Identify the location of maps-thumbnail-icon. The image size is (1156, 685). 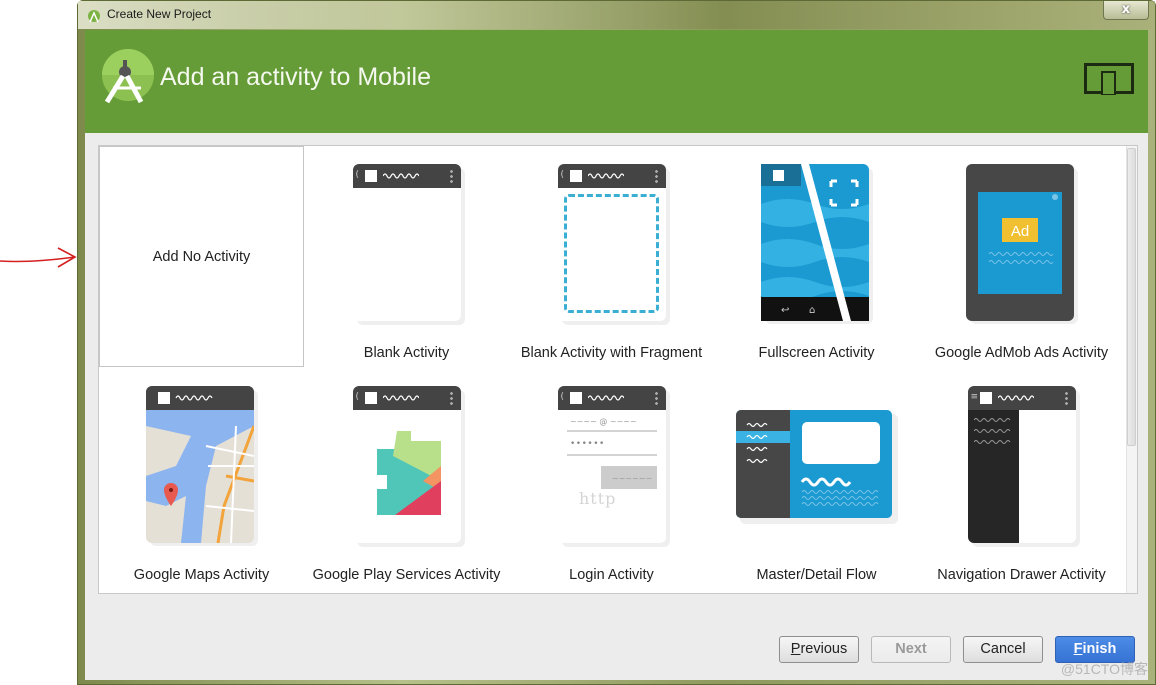
(201, 466).